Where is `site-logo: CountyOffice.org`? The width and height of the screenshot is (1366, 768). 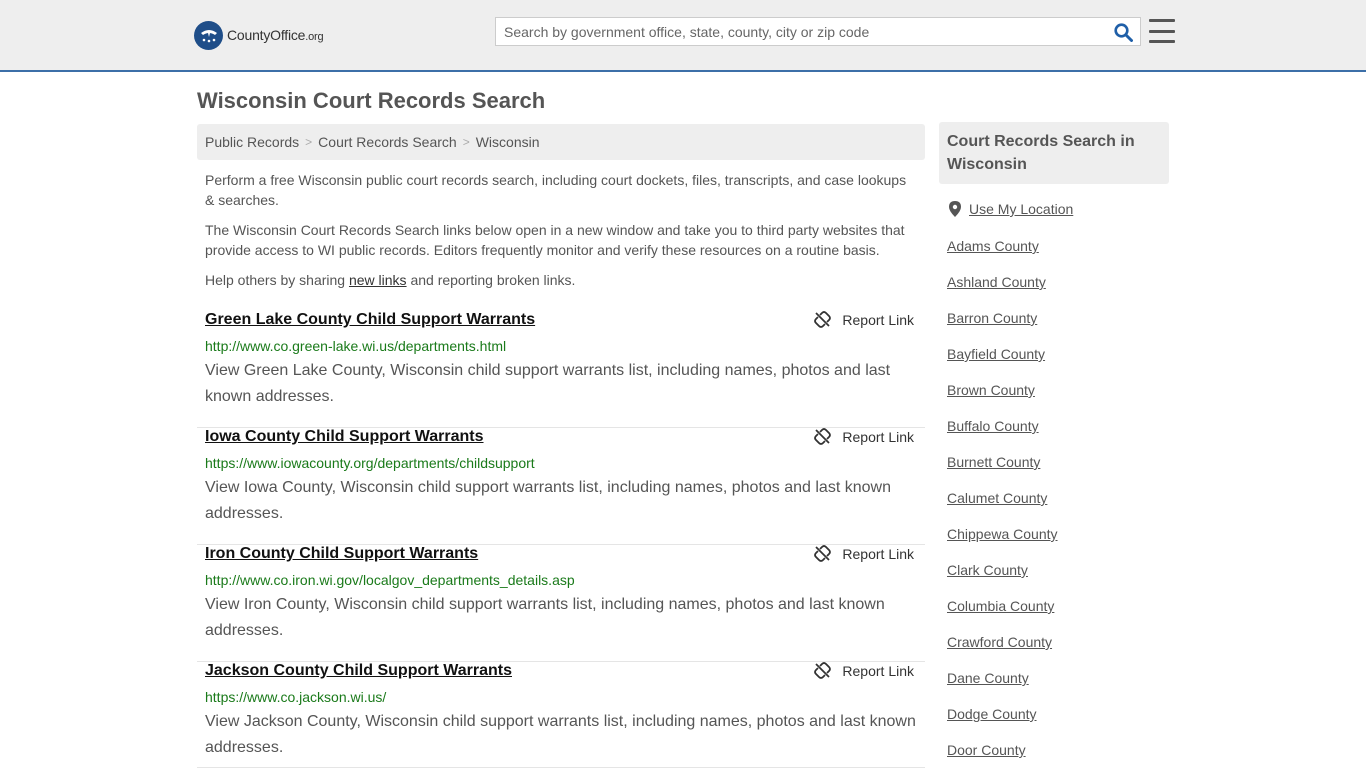 site-logo: CountyOffice.org is located at coordinates (259, 35).